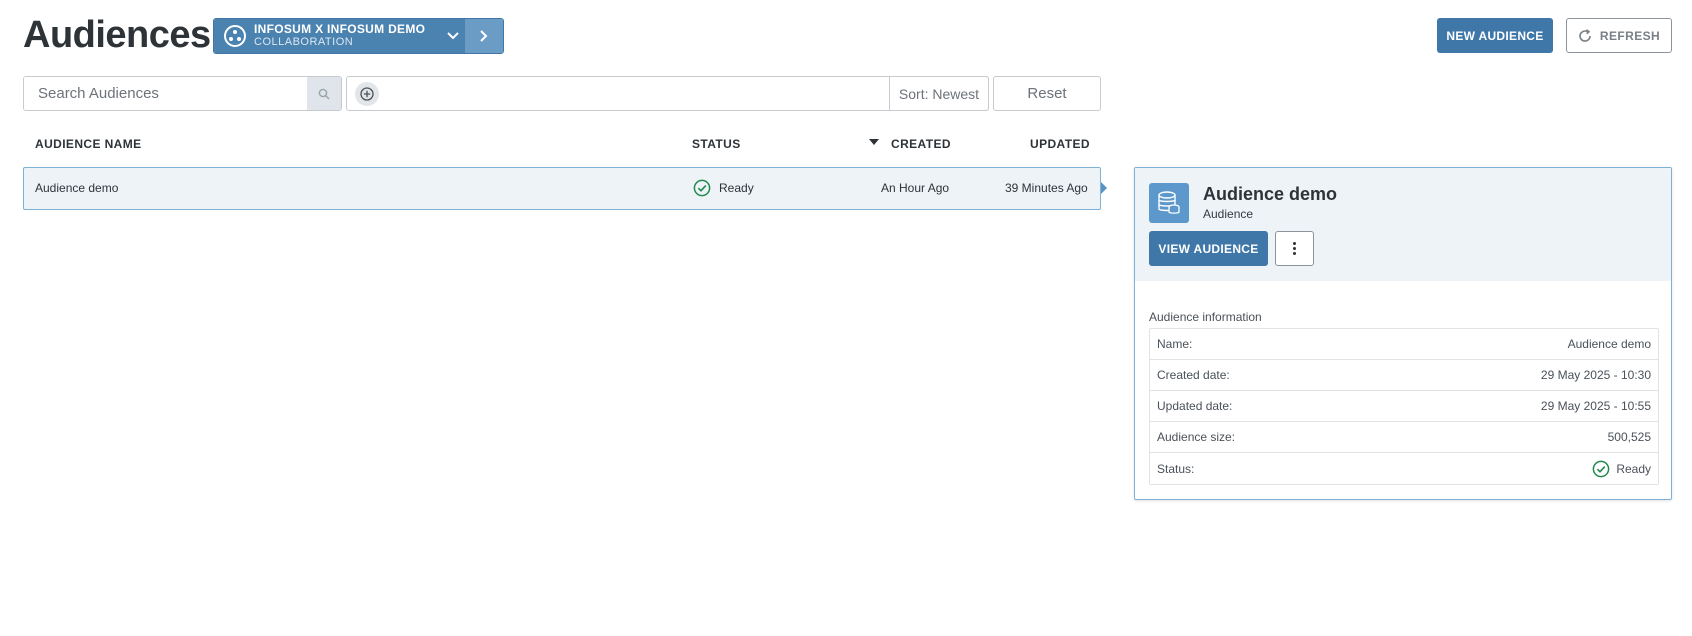  Describe the element at coordinates (1169, 203) in the screenshot. I see `database-icon` at that location.